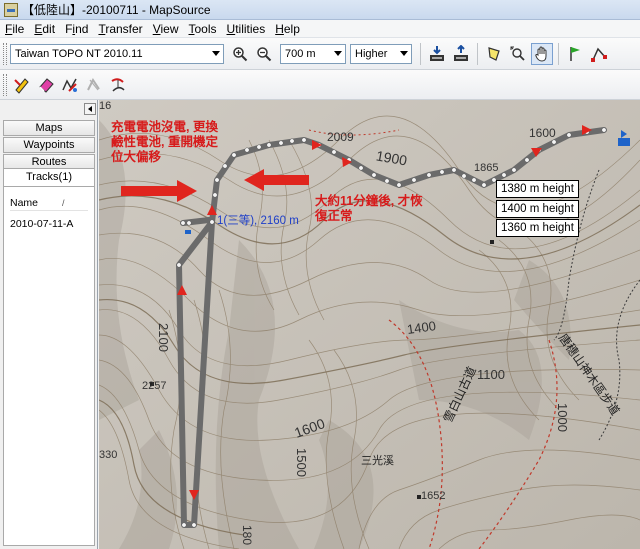 The height and width of the screenshot is (549, 640). I want to click on waypoint-tool-button, so click(575, 54).